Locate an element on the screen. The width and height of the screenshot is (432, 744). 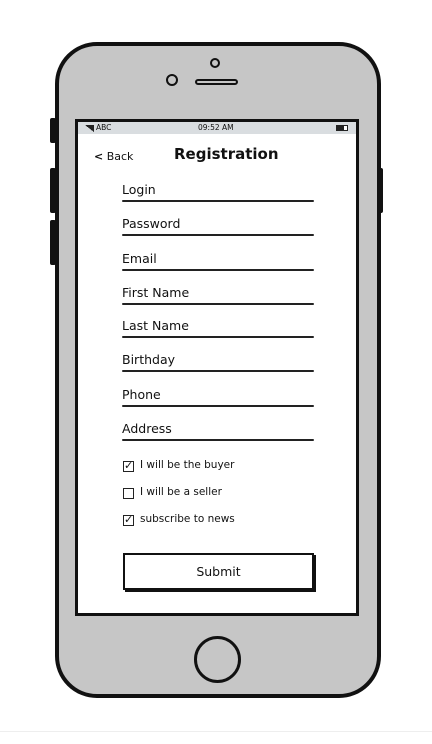
checkbox is located at coordinates (128, 493).